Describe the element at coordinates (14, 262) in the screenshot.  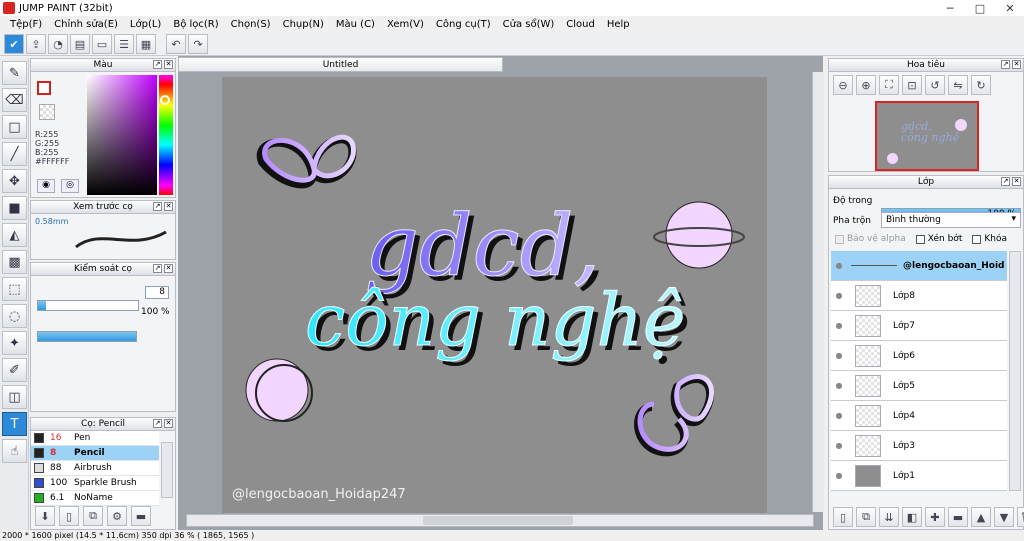
I see `gradient-tool-icon: ▩` at that location.